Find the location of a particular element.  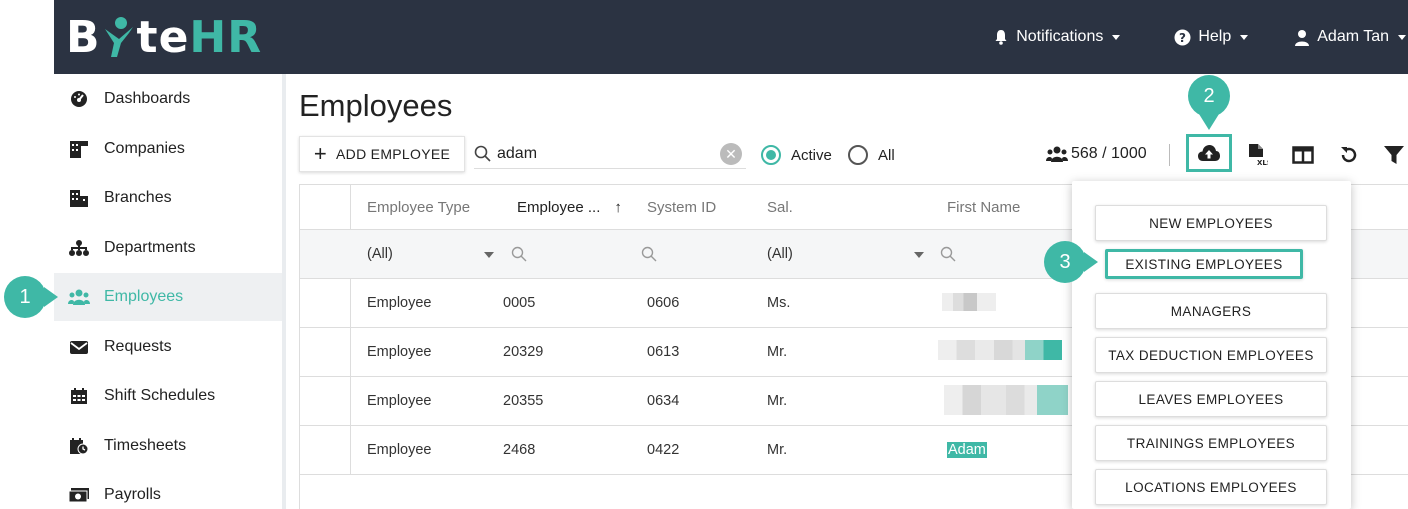

cell-first-name: Adam is located at coordinates (967, 450).